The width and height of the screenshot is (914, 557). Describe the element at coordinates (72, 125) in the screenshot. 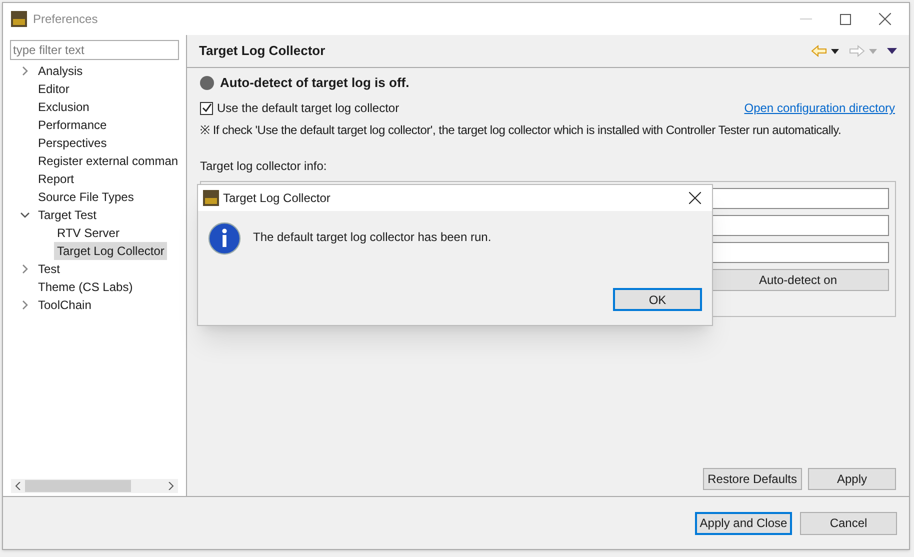

I see `tree-item: Performance` at that location.